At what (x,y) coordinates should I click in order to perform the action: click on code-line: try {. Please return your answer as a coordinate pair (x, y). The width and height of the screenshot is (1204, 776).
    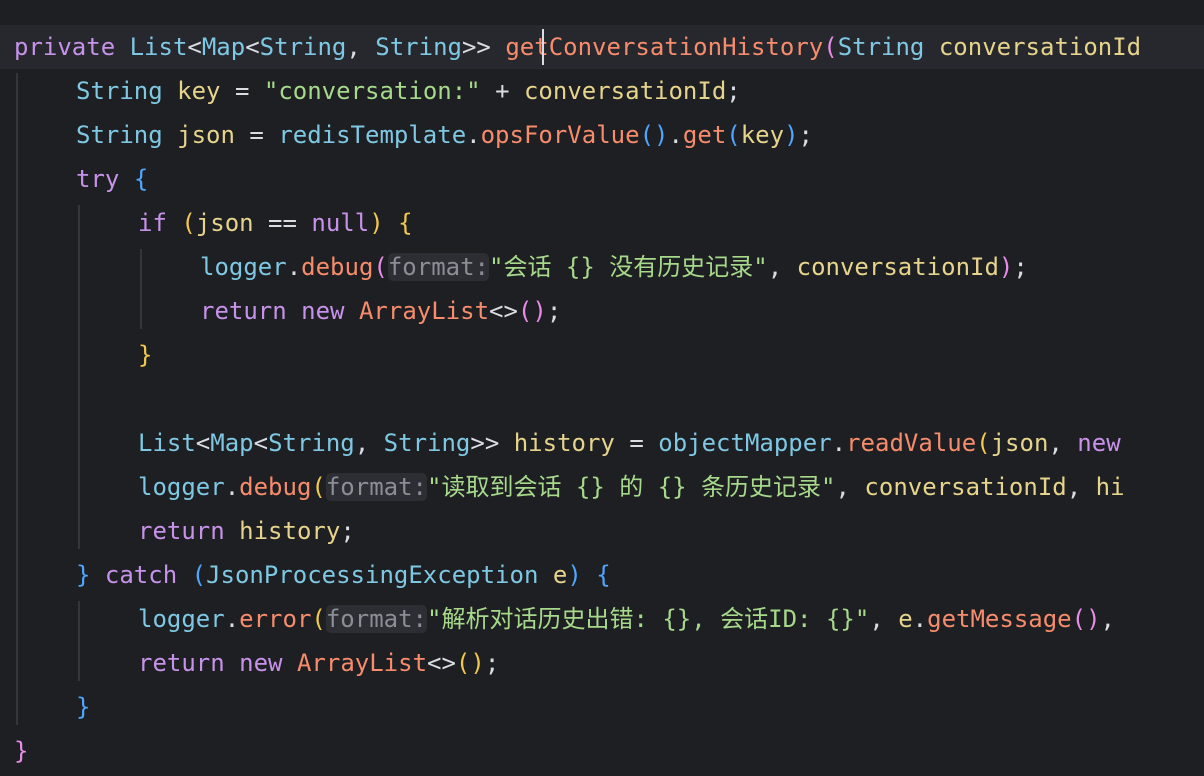
    Looking at the image, I should click on (602, 179).